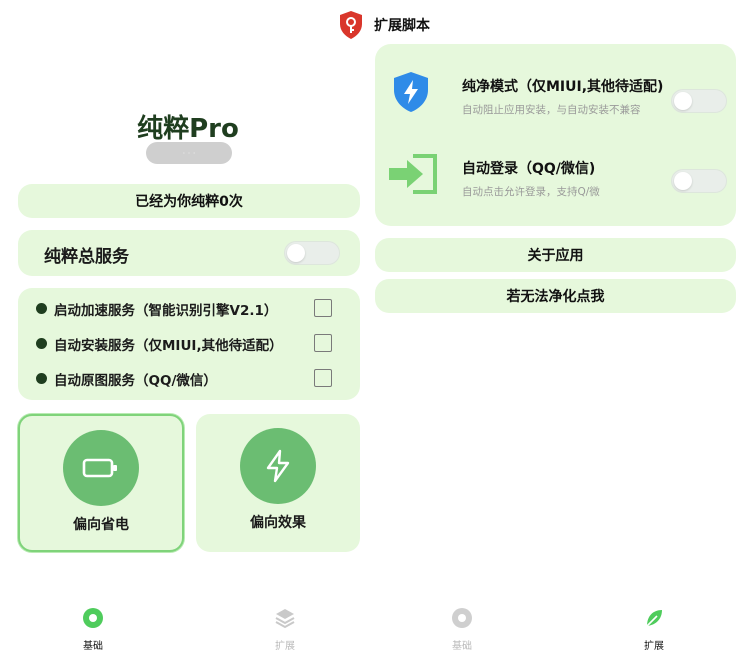 The height and width of the screenshot is (655, 750). Describe the element at coordinates (699, 181) in the screenshot. I see `feature-auto-login-toggle` at that location.